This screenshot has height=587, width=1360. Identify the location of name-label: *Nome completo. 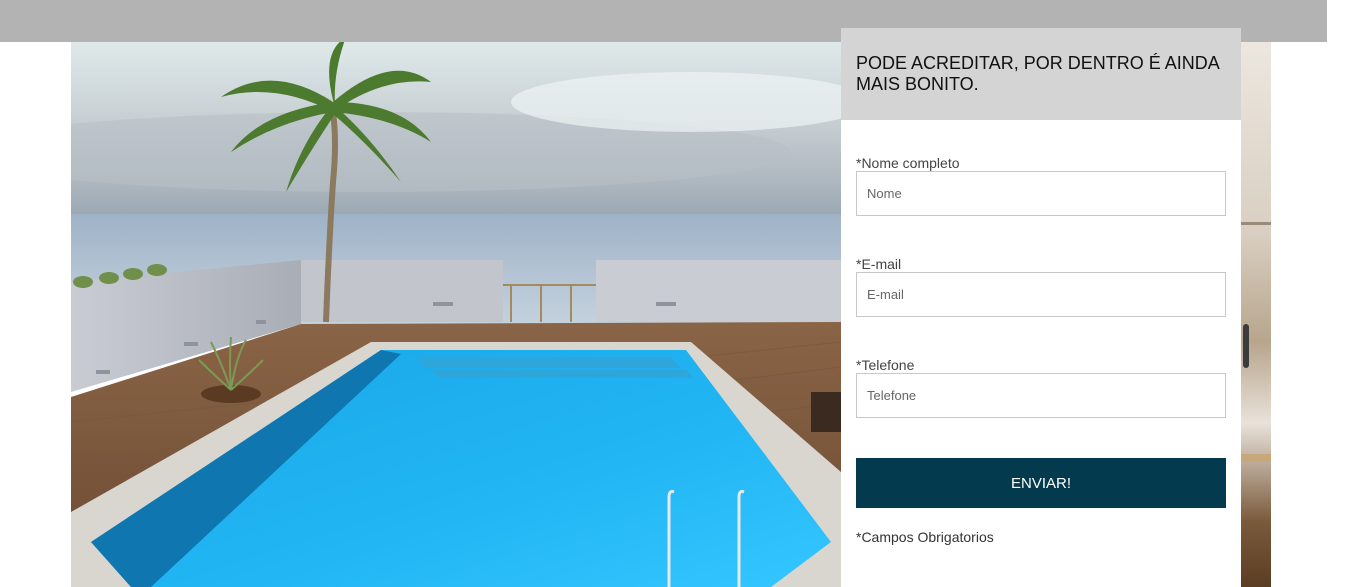
(908, 163).